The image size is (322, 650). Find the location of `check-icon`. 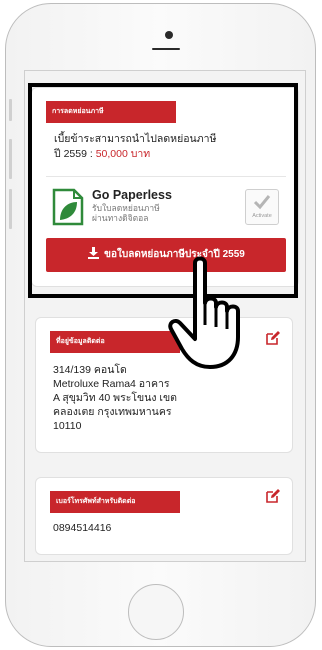

check-icon is located at coordinates (262, 202).